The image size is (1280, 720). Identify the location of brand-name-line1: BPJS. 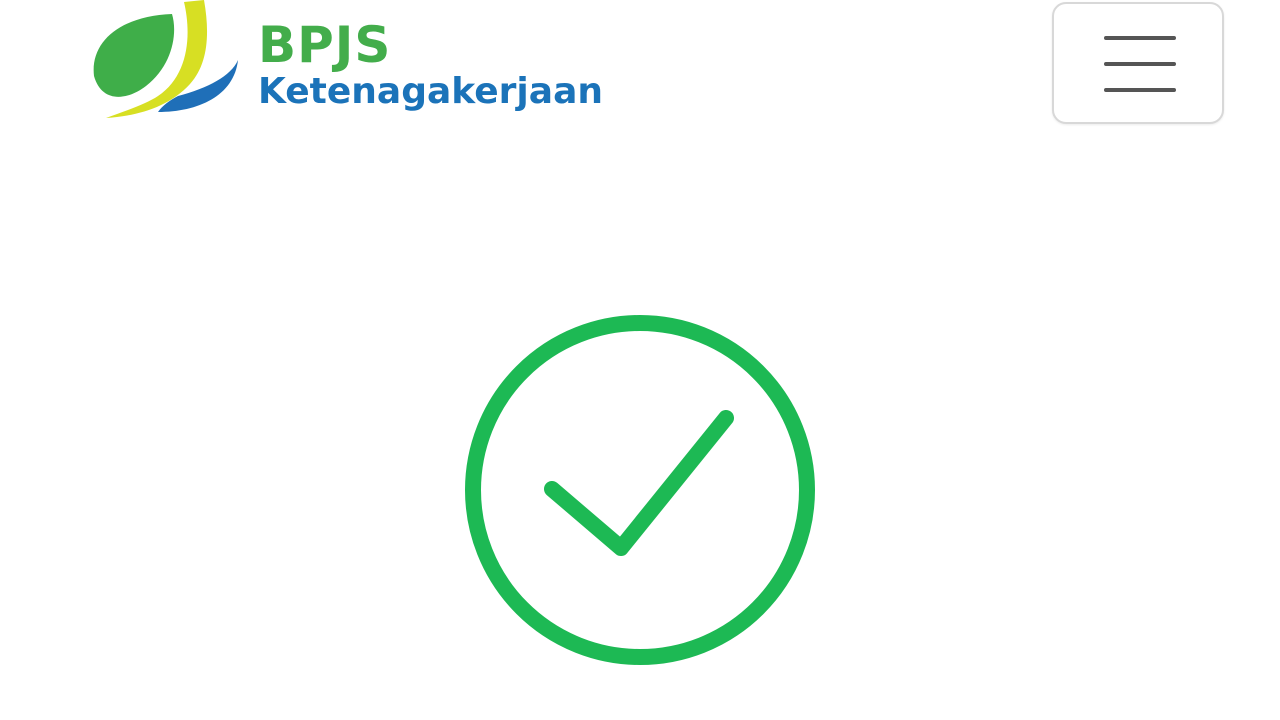
(325, 45).